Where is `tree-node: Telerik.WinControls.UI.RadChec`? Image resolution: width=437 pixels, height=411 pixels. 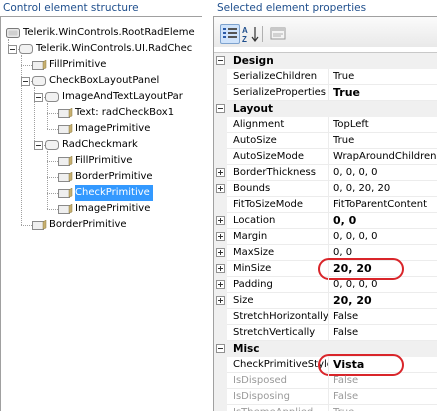
tree-node: Telerik.WinControls.UI.RadChec is located at coordinates (115, 49).